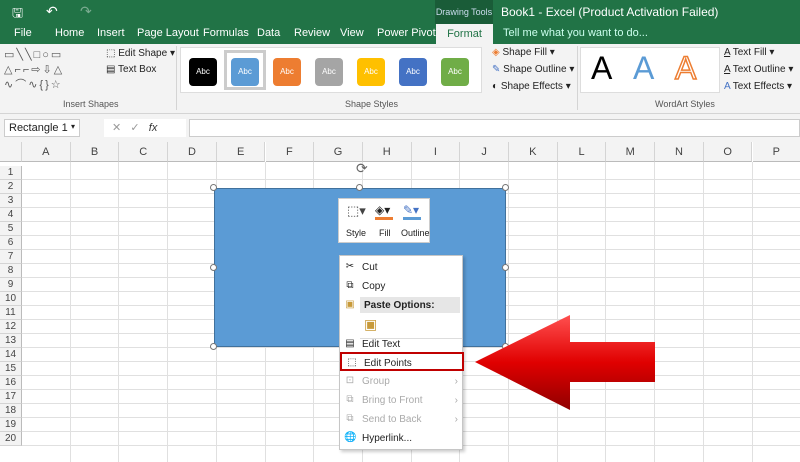 The width and height of the screenshot is (800, 462). I want to click on undo-icon: ↶, so click(52, 11).